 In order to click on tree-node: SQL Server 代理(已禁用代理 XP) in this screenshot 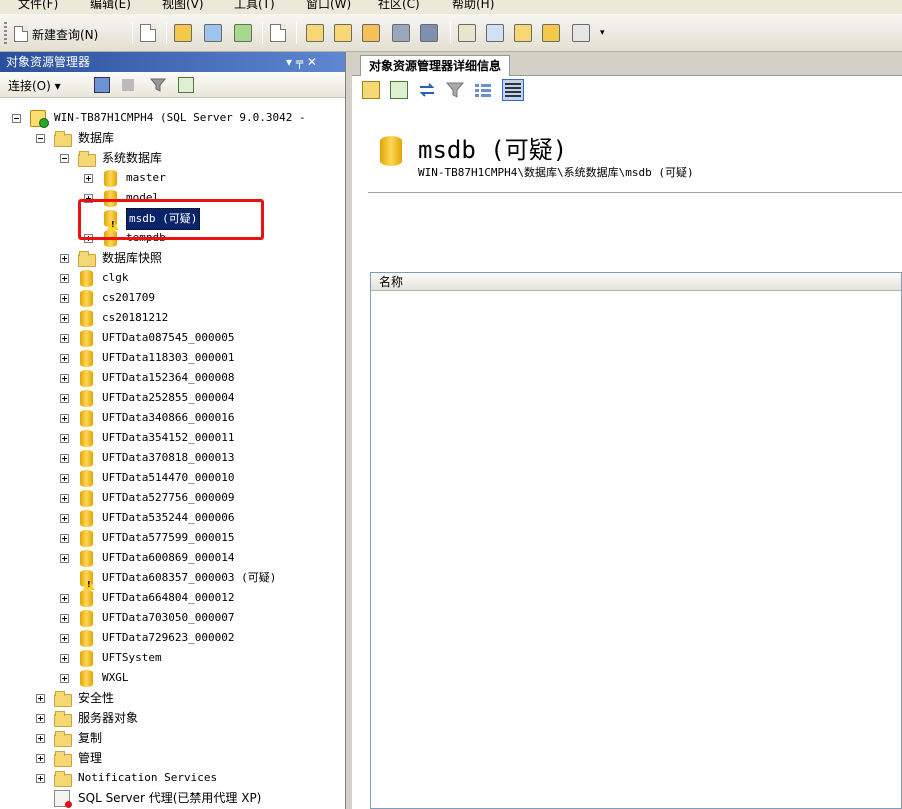, I will do `click(173, 798)`.